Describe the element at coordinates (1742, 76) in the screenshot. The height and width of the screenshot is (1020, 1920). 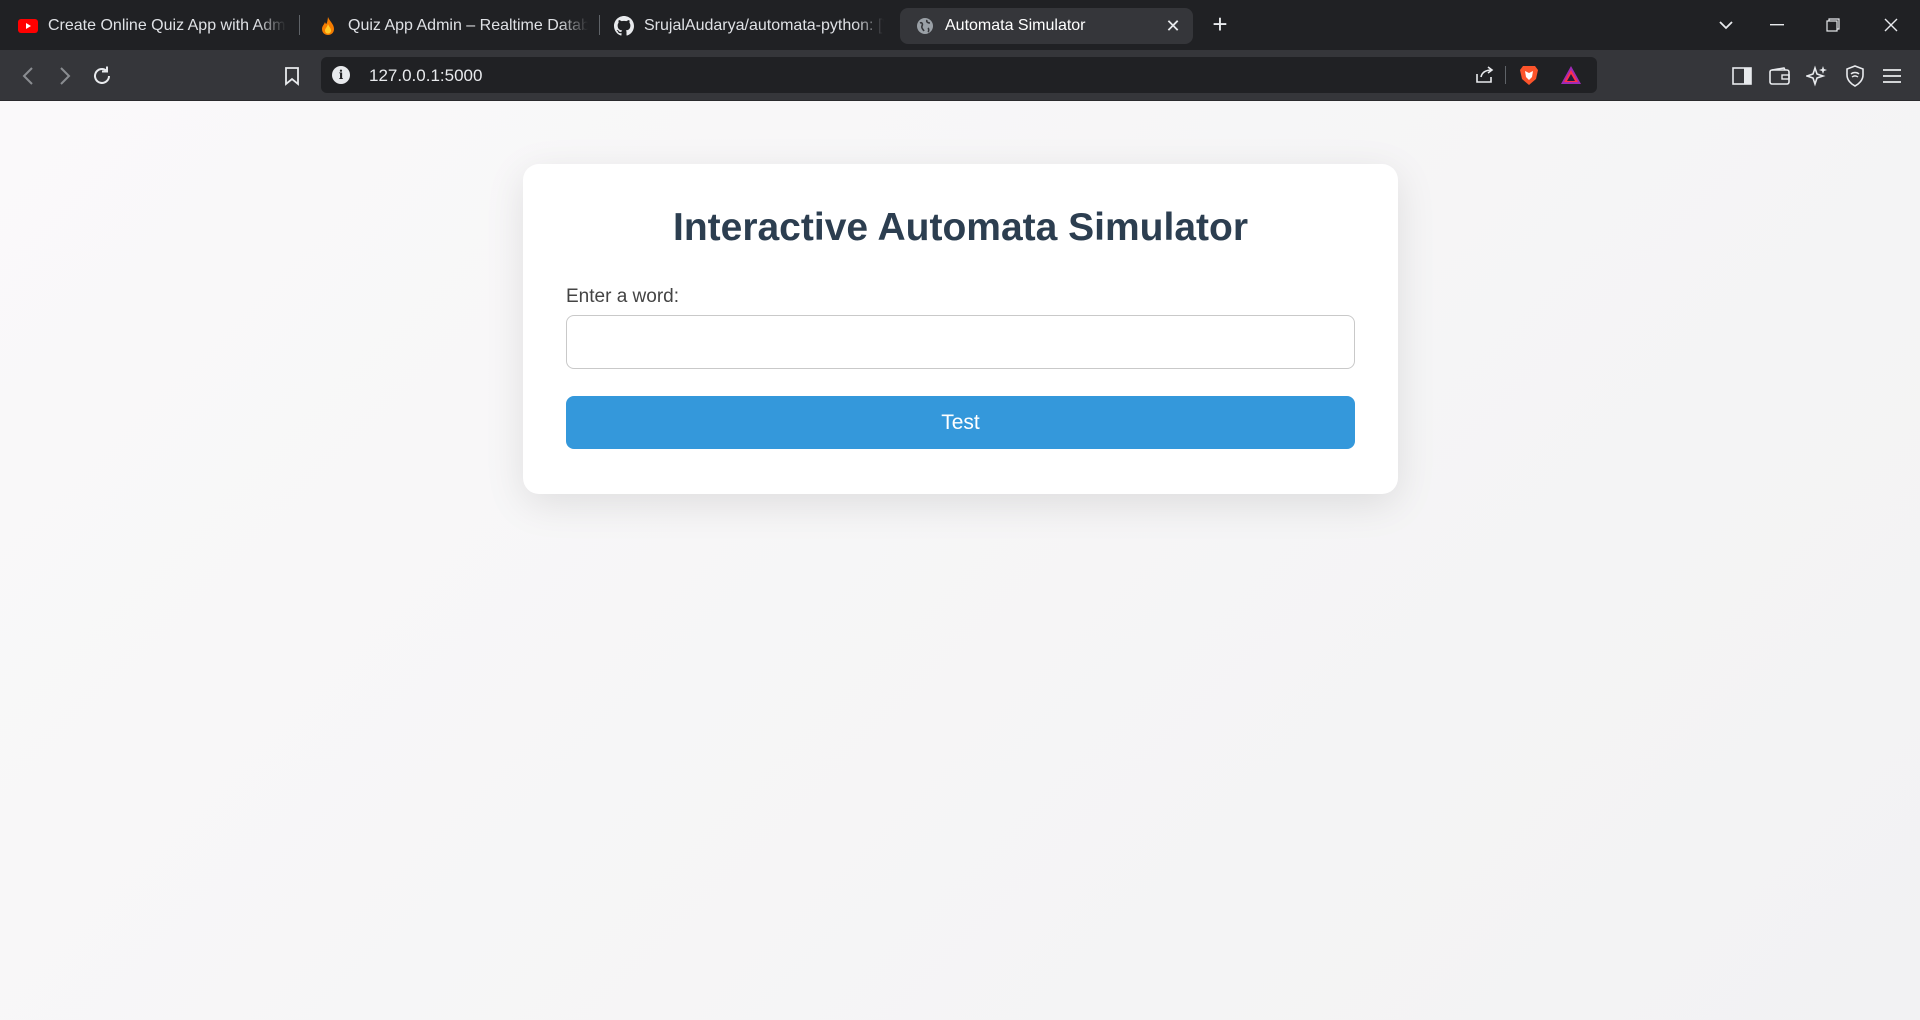
I see `sidebar-toggle-icon` at that location.